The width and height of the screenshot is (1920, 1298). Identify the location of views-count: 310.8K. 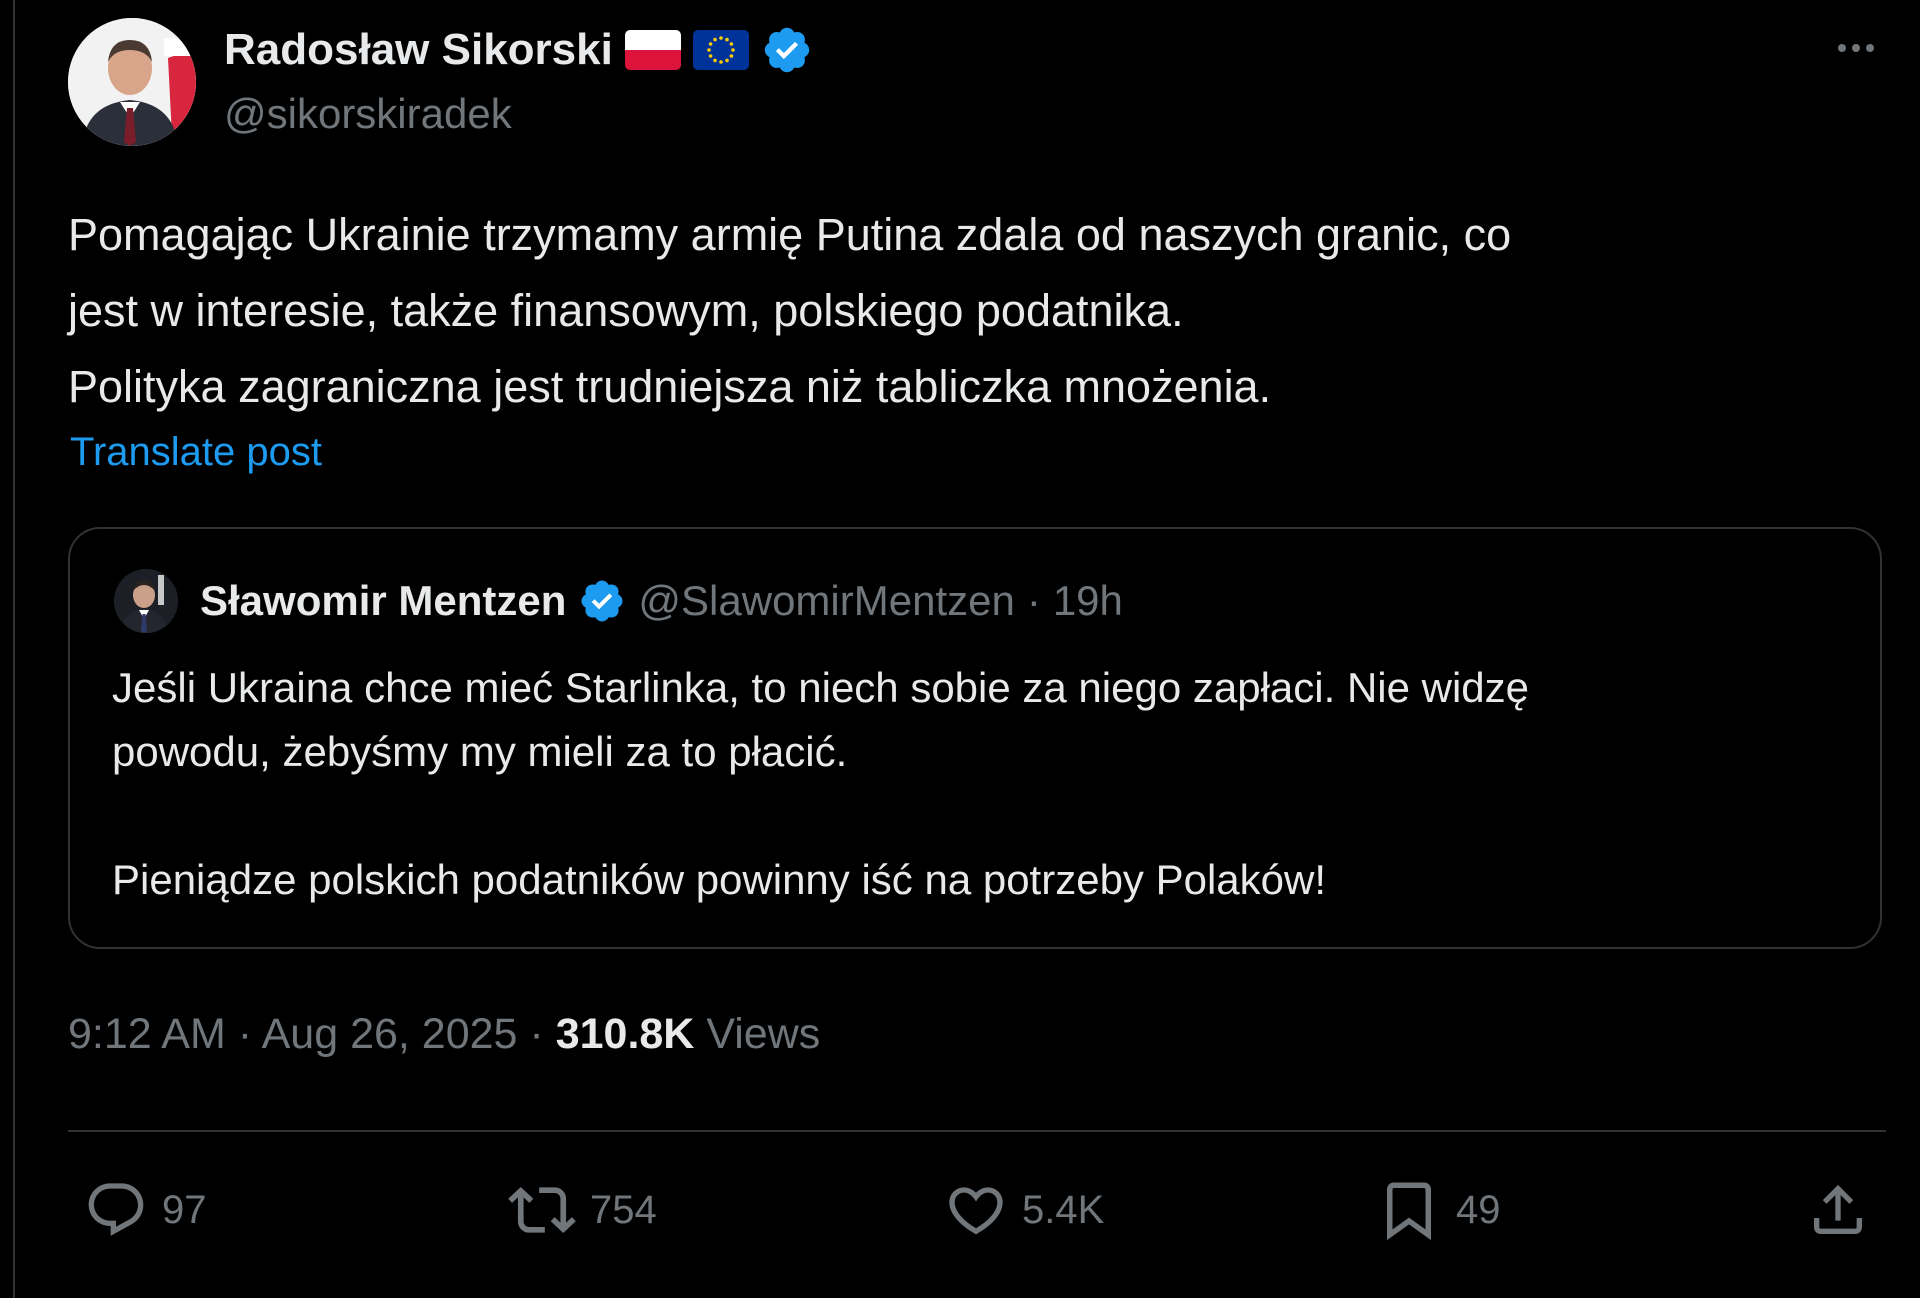
(625, 1034).